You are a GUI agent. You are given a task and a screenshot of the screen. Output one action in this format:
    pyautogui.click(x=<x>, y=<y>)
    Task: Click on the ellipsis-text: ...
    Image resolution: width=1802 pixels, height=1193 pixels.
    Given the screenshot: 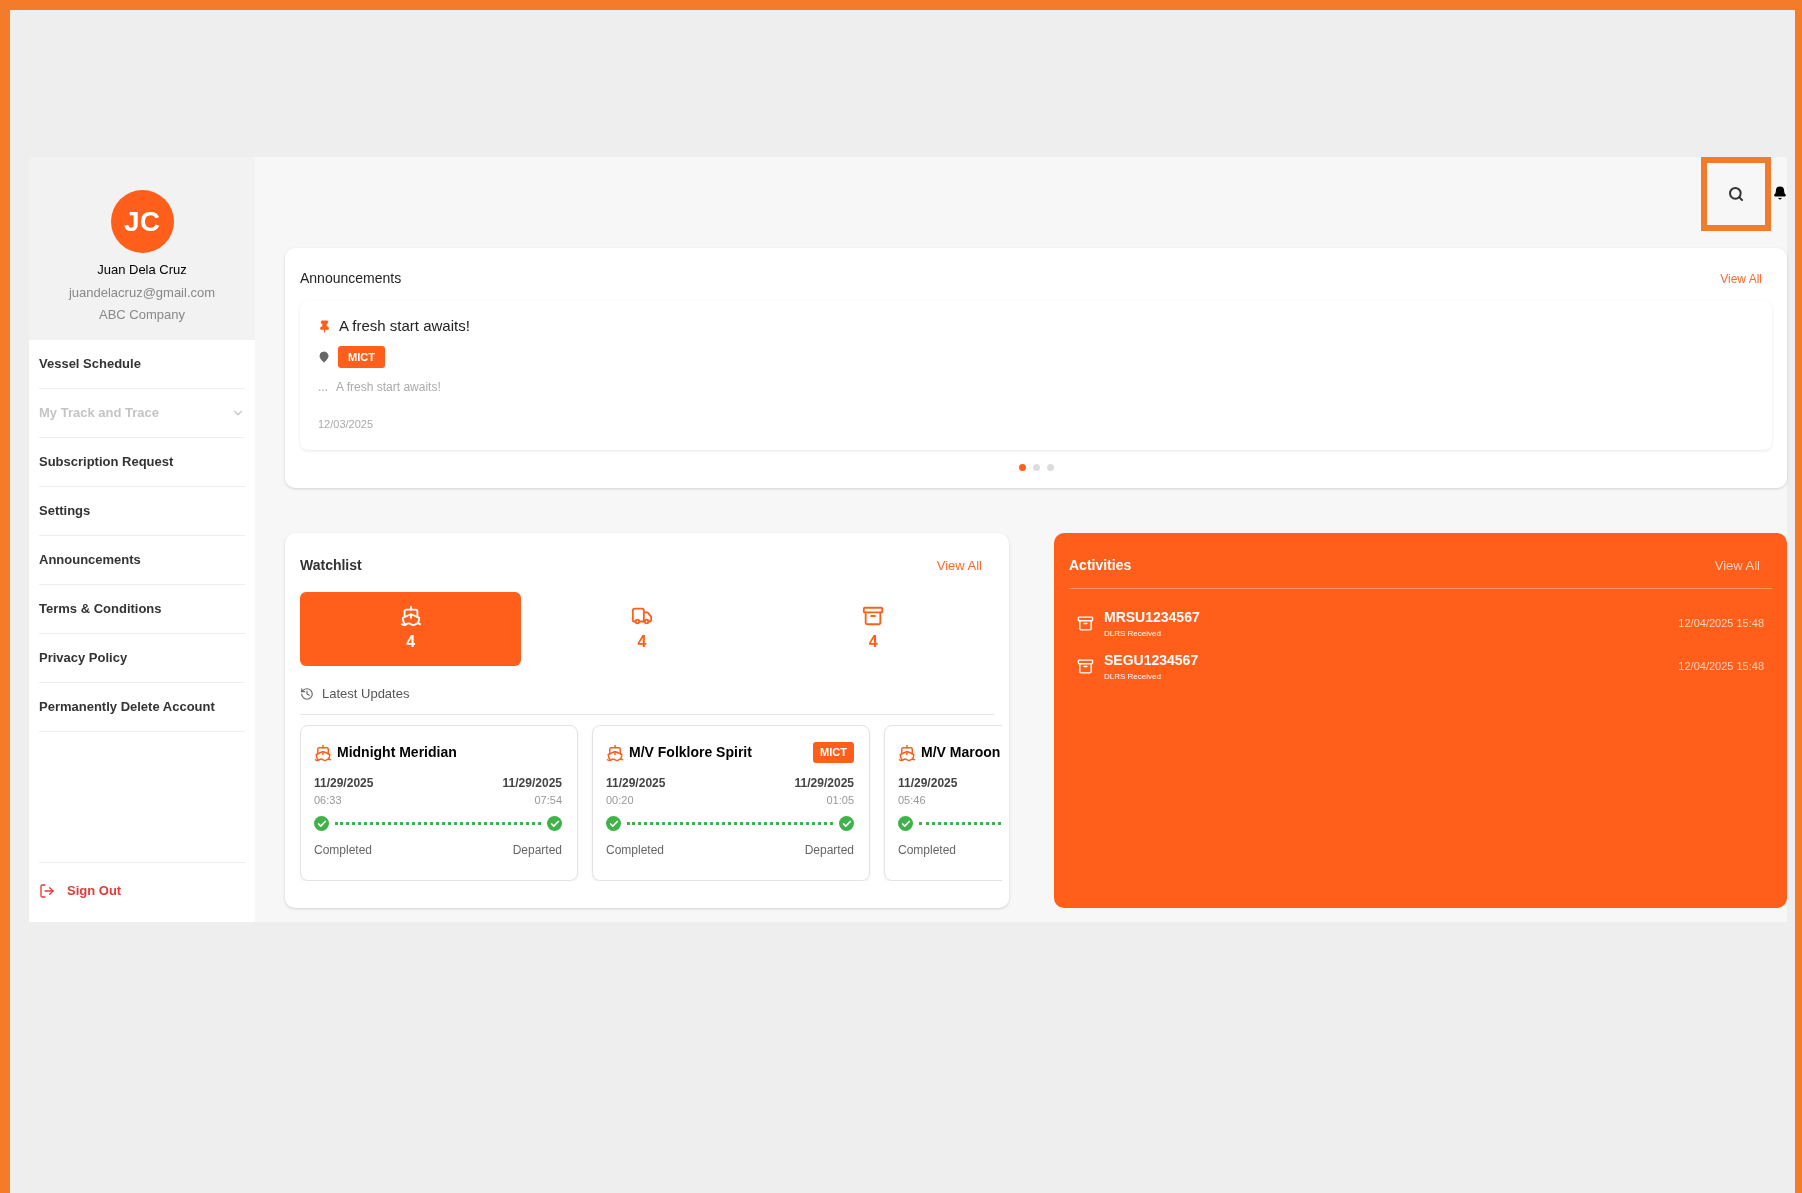 What is the action you would take?
    pyautogui.click(x=323, y=387)
    